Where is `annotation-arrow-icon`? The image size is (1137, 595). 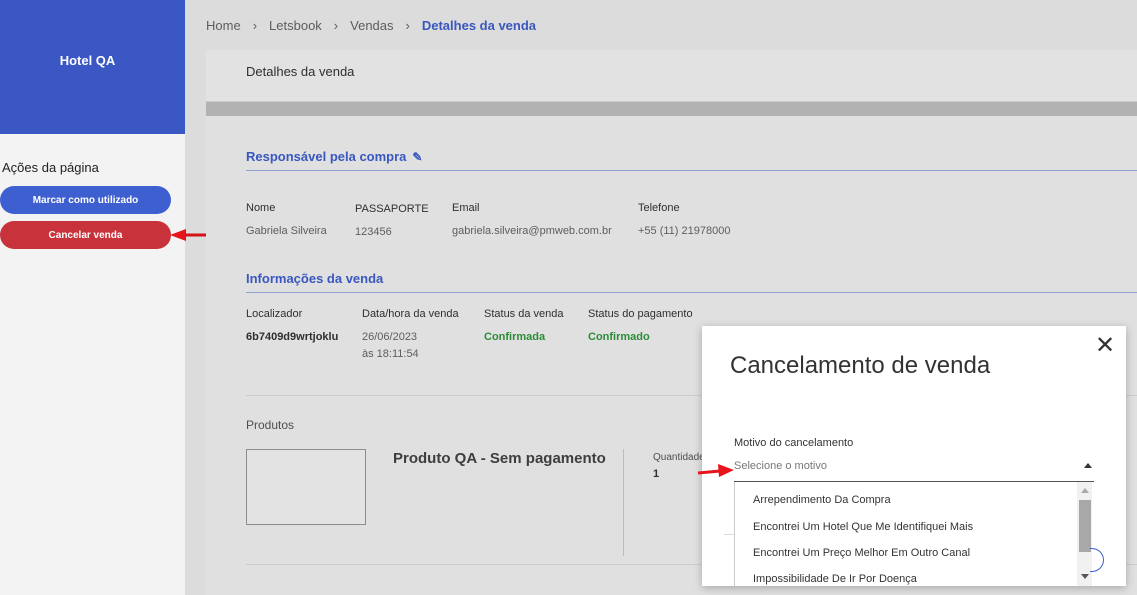
annotation-arrow-icon is located at coordinates (716, 470).